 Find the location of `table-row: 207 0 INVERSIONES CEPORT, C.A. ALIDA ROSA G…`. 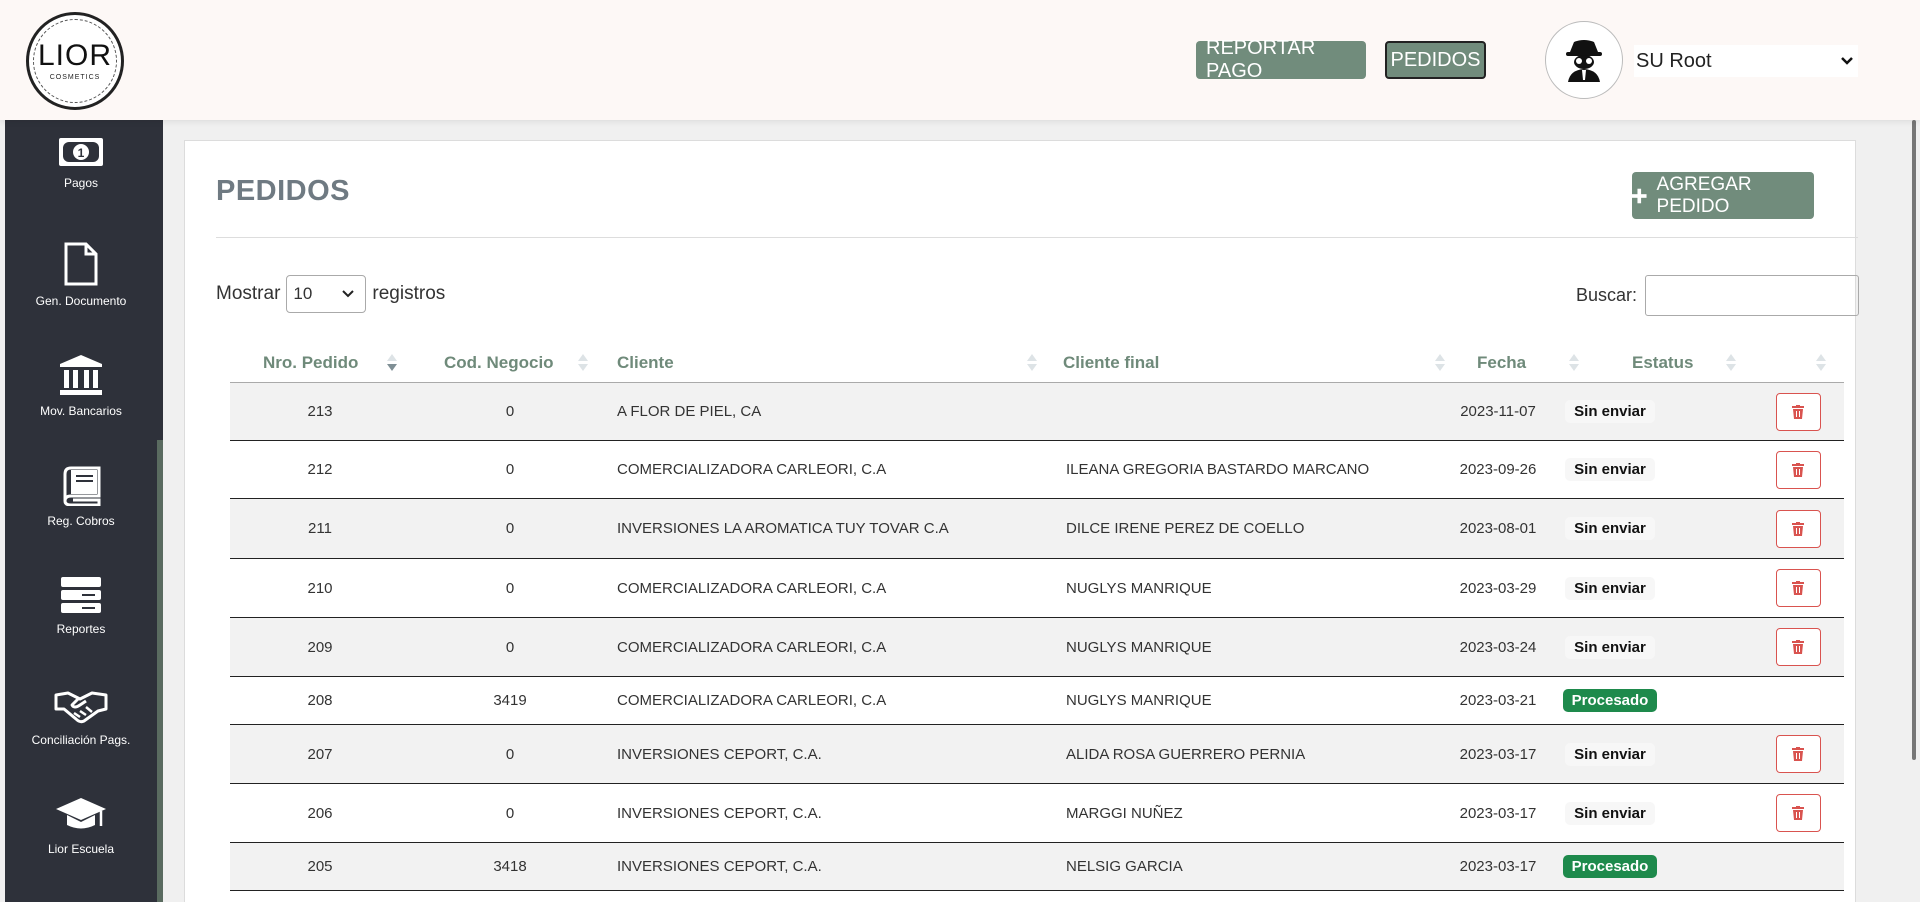

table-row: 207 0 INVERSIONES CEPORT, C.A. ALIDA ROSA G… is located at coordinates (1037, 754).